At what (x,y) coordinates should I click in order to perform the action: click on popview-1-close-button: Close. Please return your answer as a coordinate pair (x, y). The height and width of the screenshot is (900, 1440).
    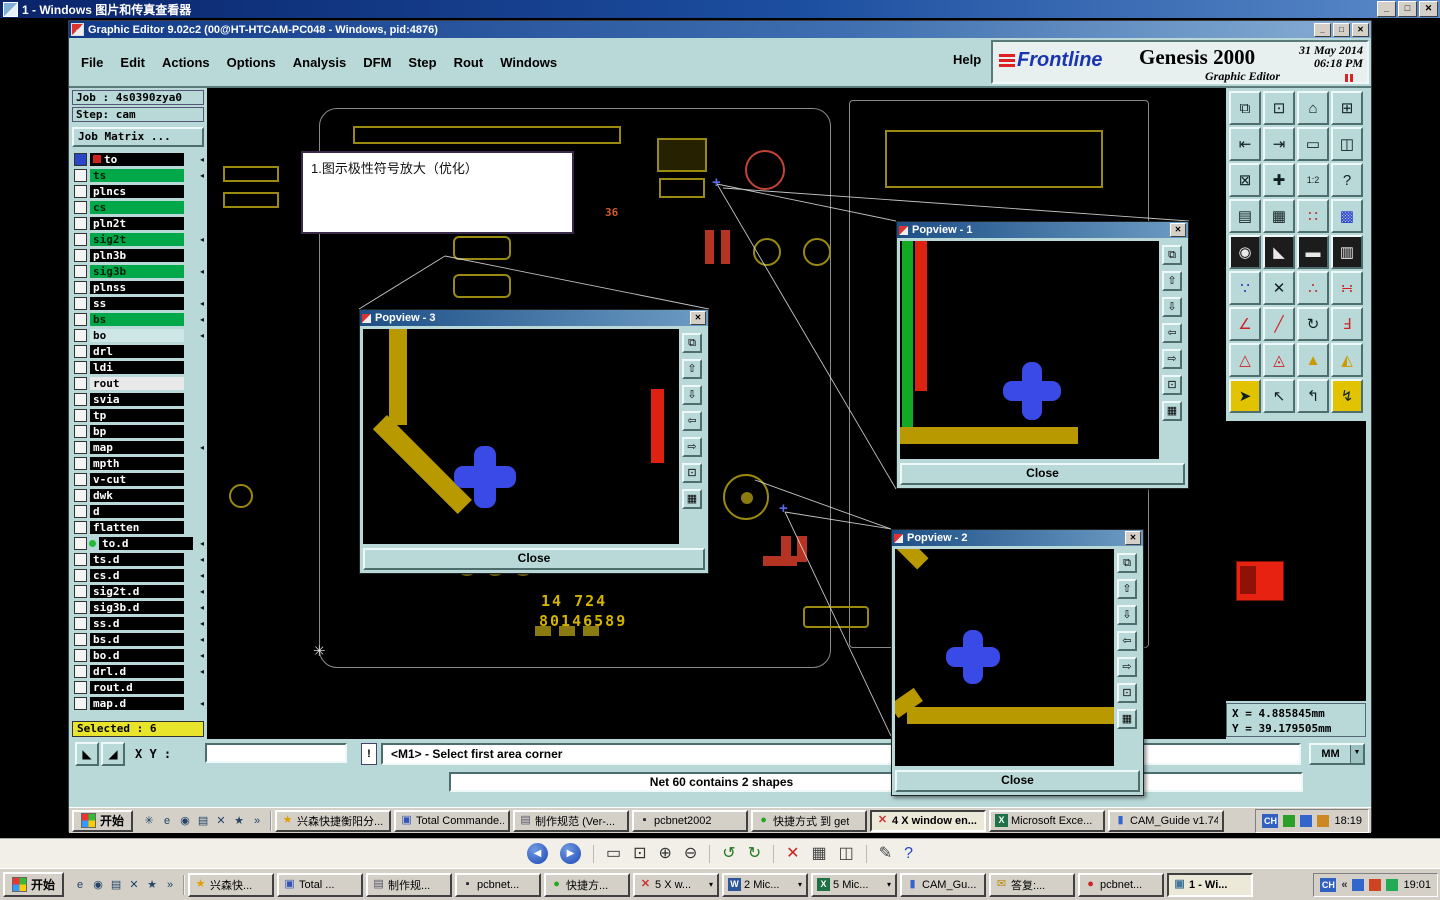
    Looking at the image, I should click on (1042, 474).